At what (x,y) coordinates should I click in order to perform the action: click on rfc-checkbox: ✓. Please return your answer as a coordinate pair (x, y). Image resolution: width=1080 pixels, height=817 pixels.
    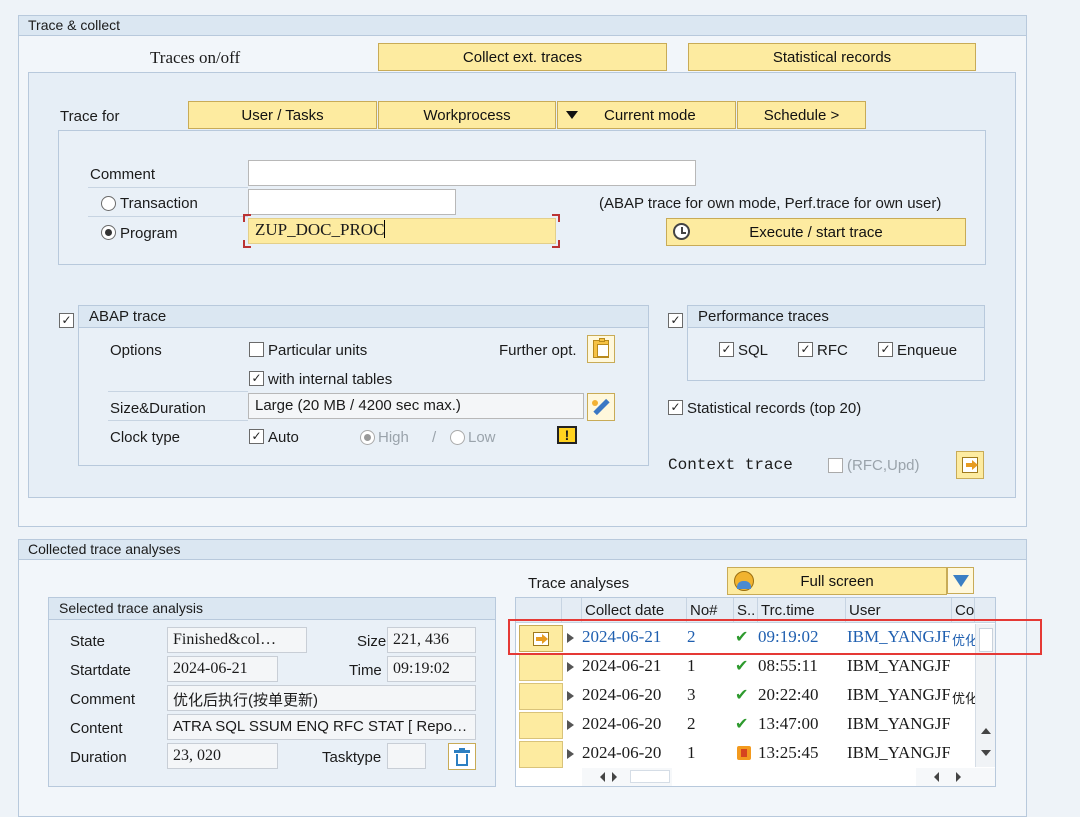
    Looking at the image, I should click on (805, 349).